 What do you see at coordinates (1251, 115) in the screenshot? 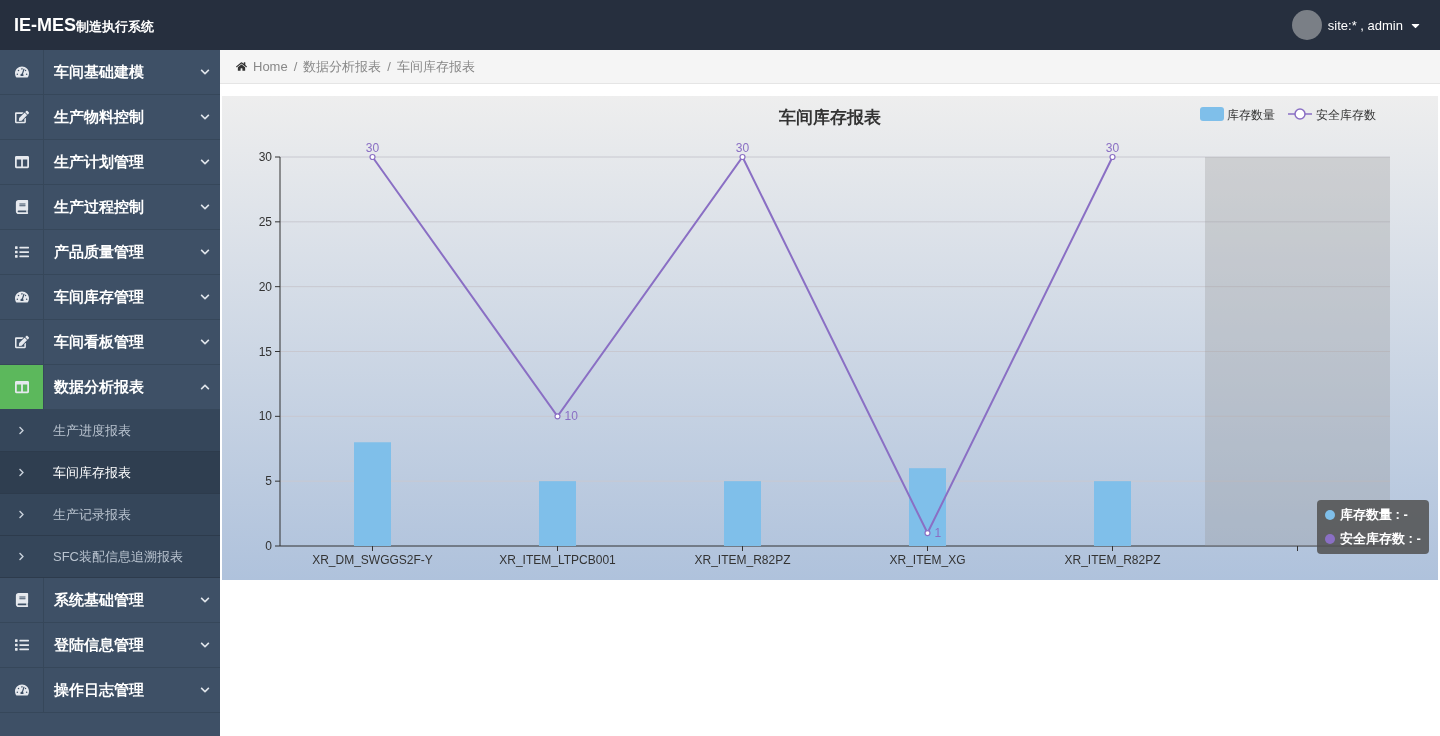
I see `legend-label: 库存数量` at bounding box center [1251, 115].